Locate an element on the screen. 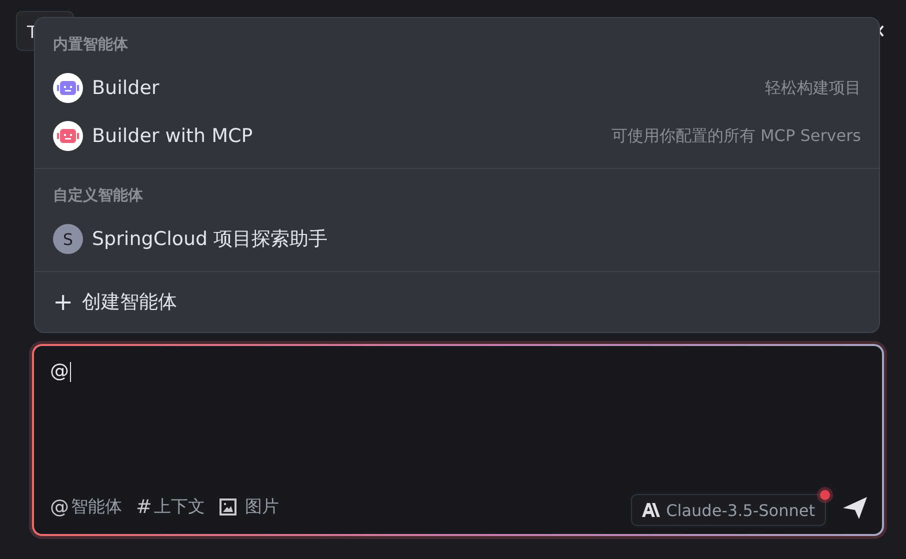 This screenshot has width=906, height=559. agent-description: 轻松构建项目 is located at coordinates (813, 88).